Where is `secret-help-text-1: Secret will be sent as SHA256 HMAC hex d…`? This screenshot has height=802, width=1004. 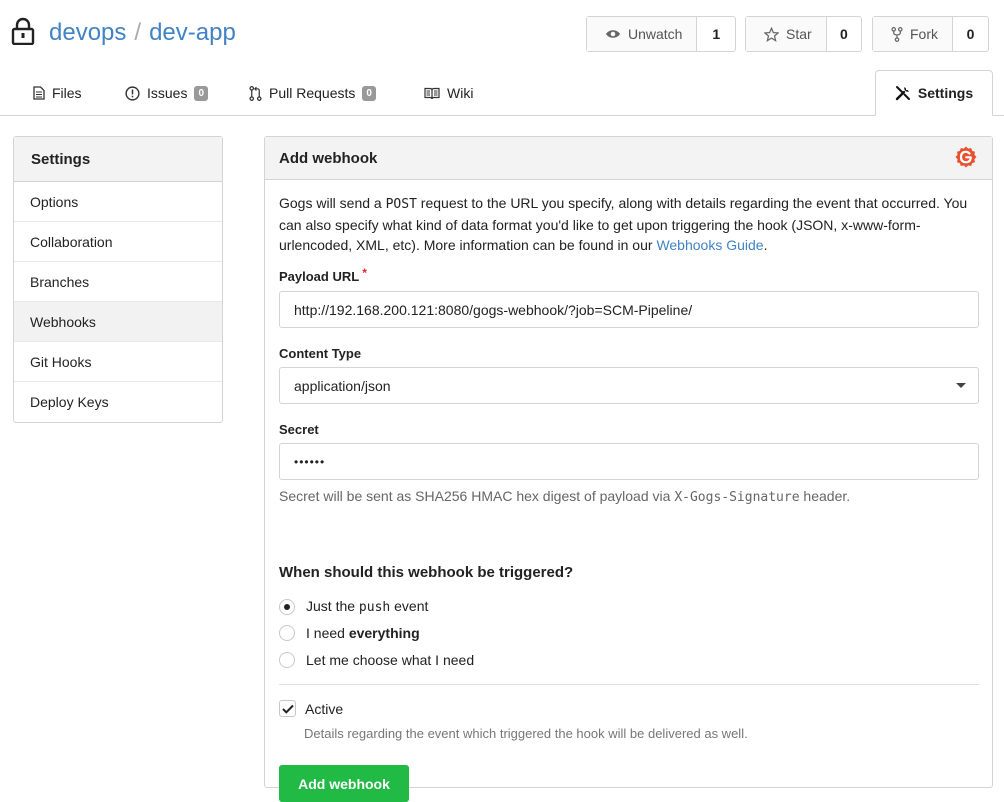
secret-help-text-1: Secret will be sent as SHA256 HMAC hex d… is located at coordinates (477, 496).